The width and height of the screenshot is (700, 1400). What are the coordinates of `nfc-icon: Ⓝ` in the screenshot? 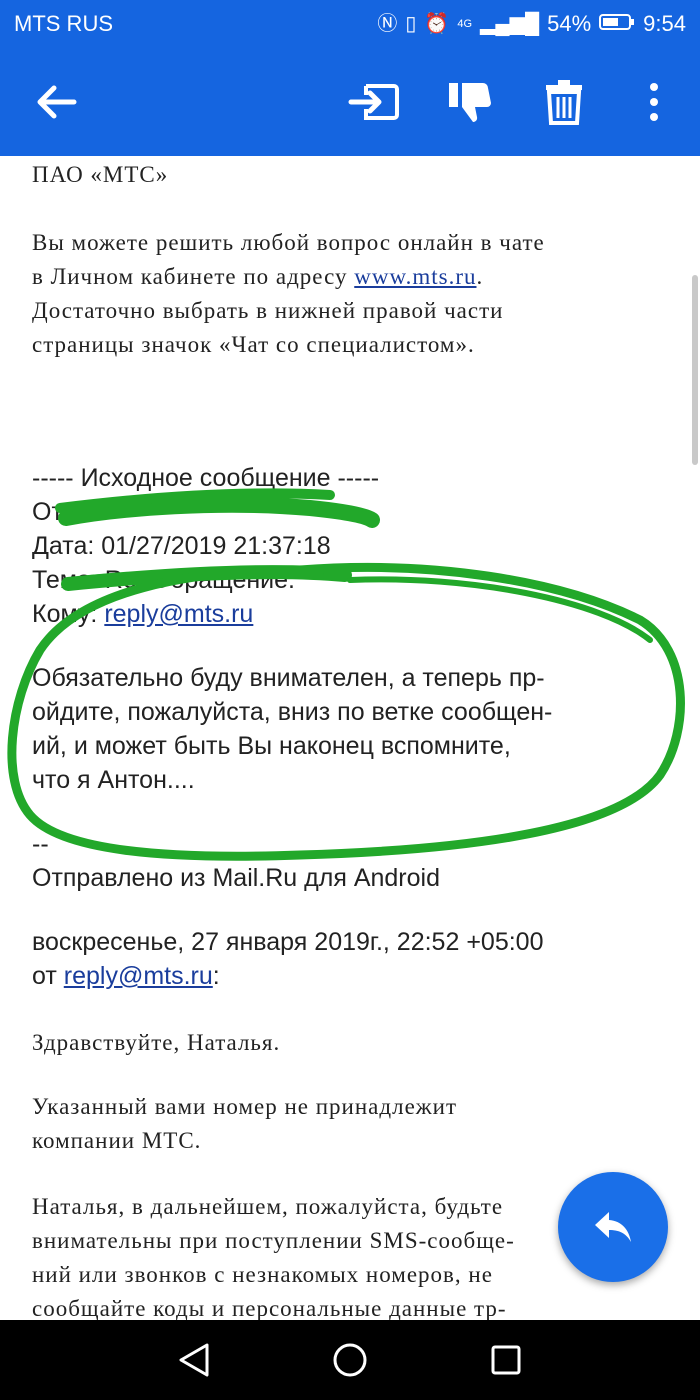 It's located at (387, 24).